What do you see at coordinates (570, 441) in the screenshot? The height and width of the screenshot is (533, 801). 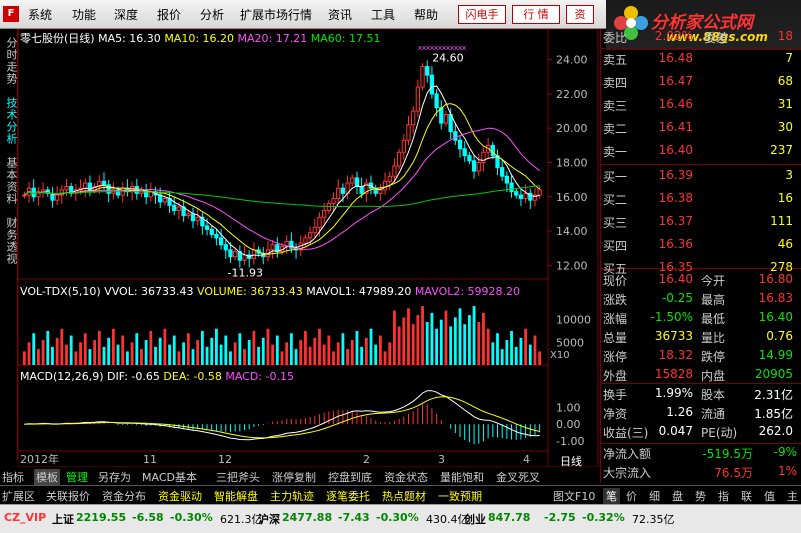 I see `macd-tick-label: -1.00` at bounding box center [570, 441].